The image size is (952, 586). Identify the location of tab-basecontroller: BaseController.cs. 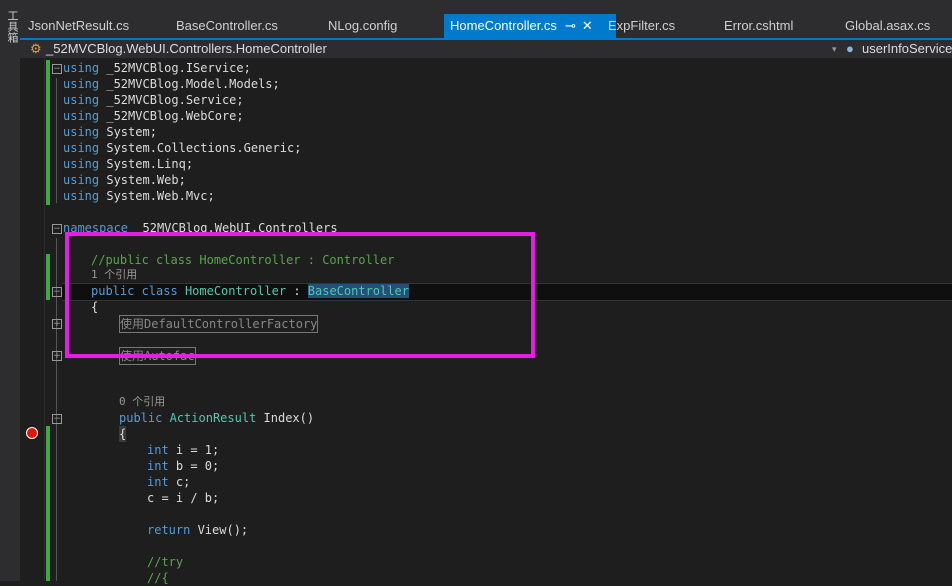
(227, 26).